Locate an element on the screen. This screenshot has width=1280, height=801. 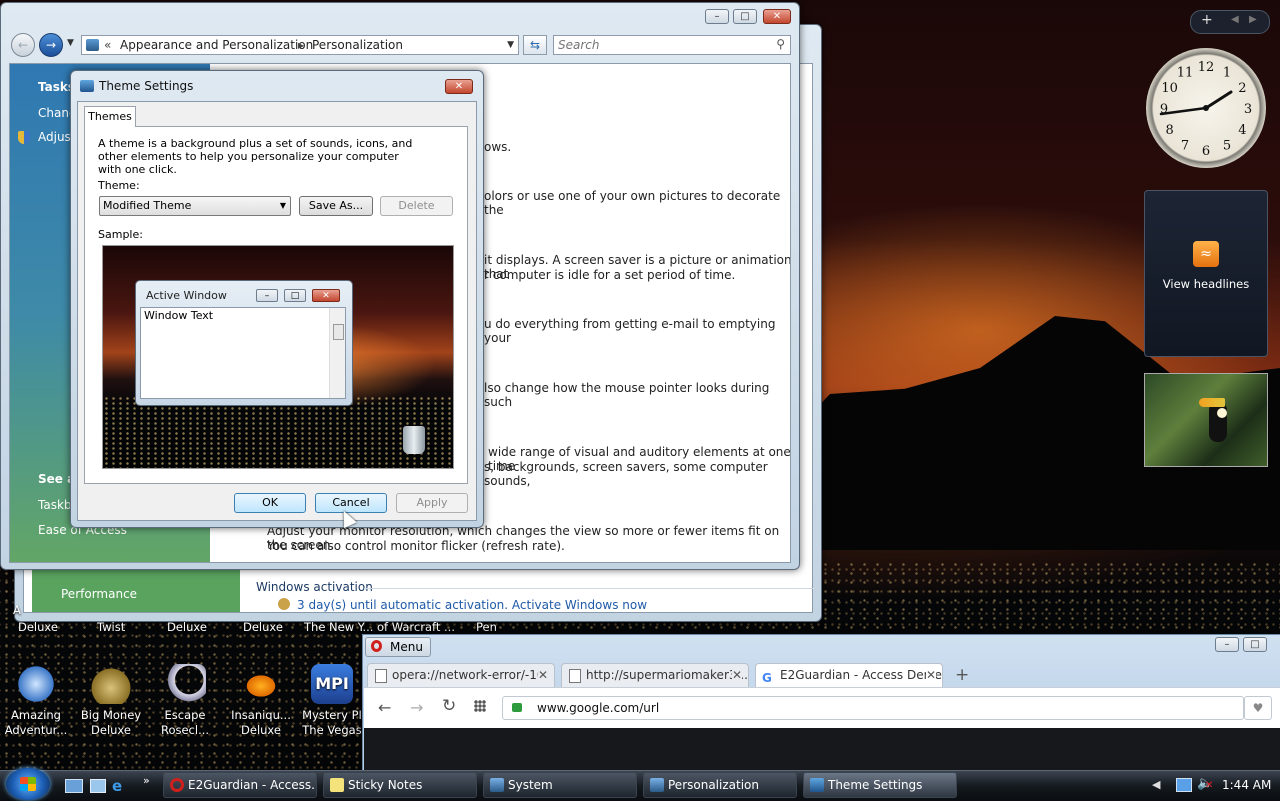
desktop-icon-line2: Deluxe is located at coordinates (111, 730).